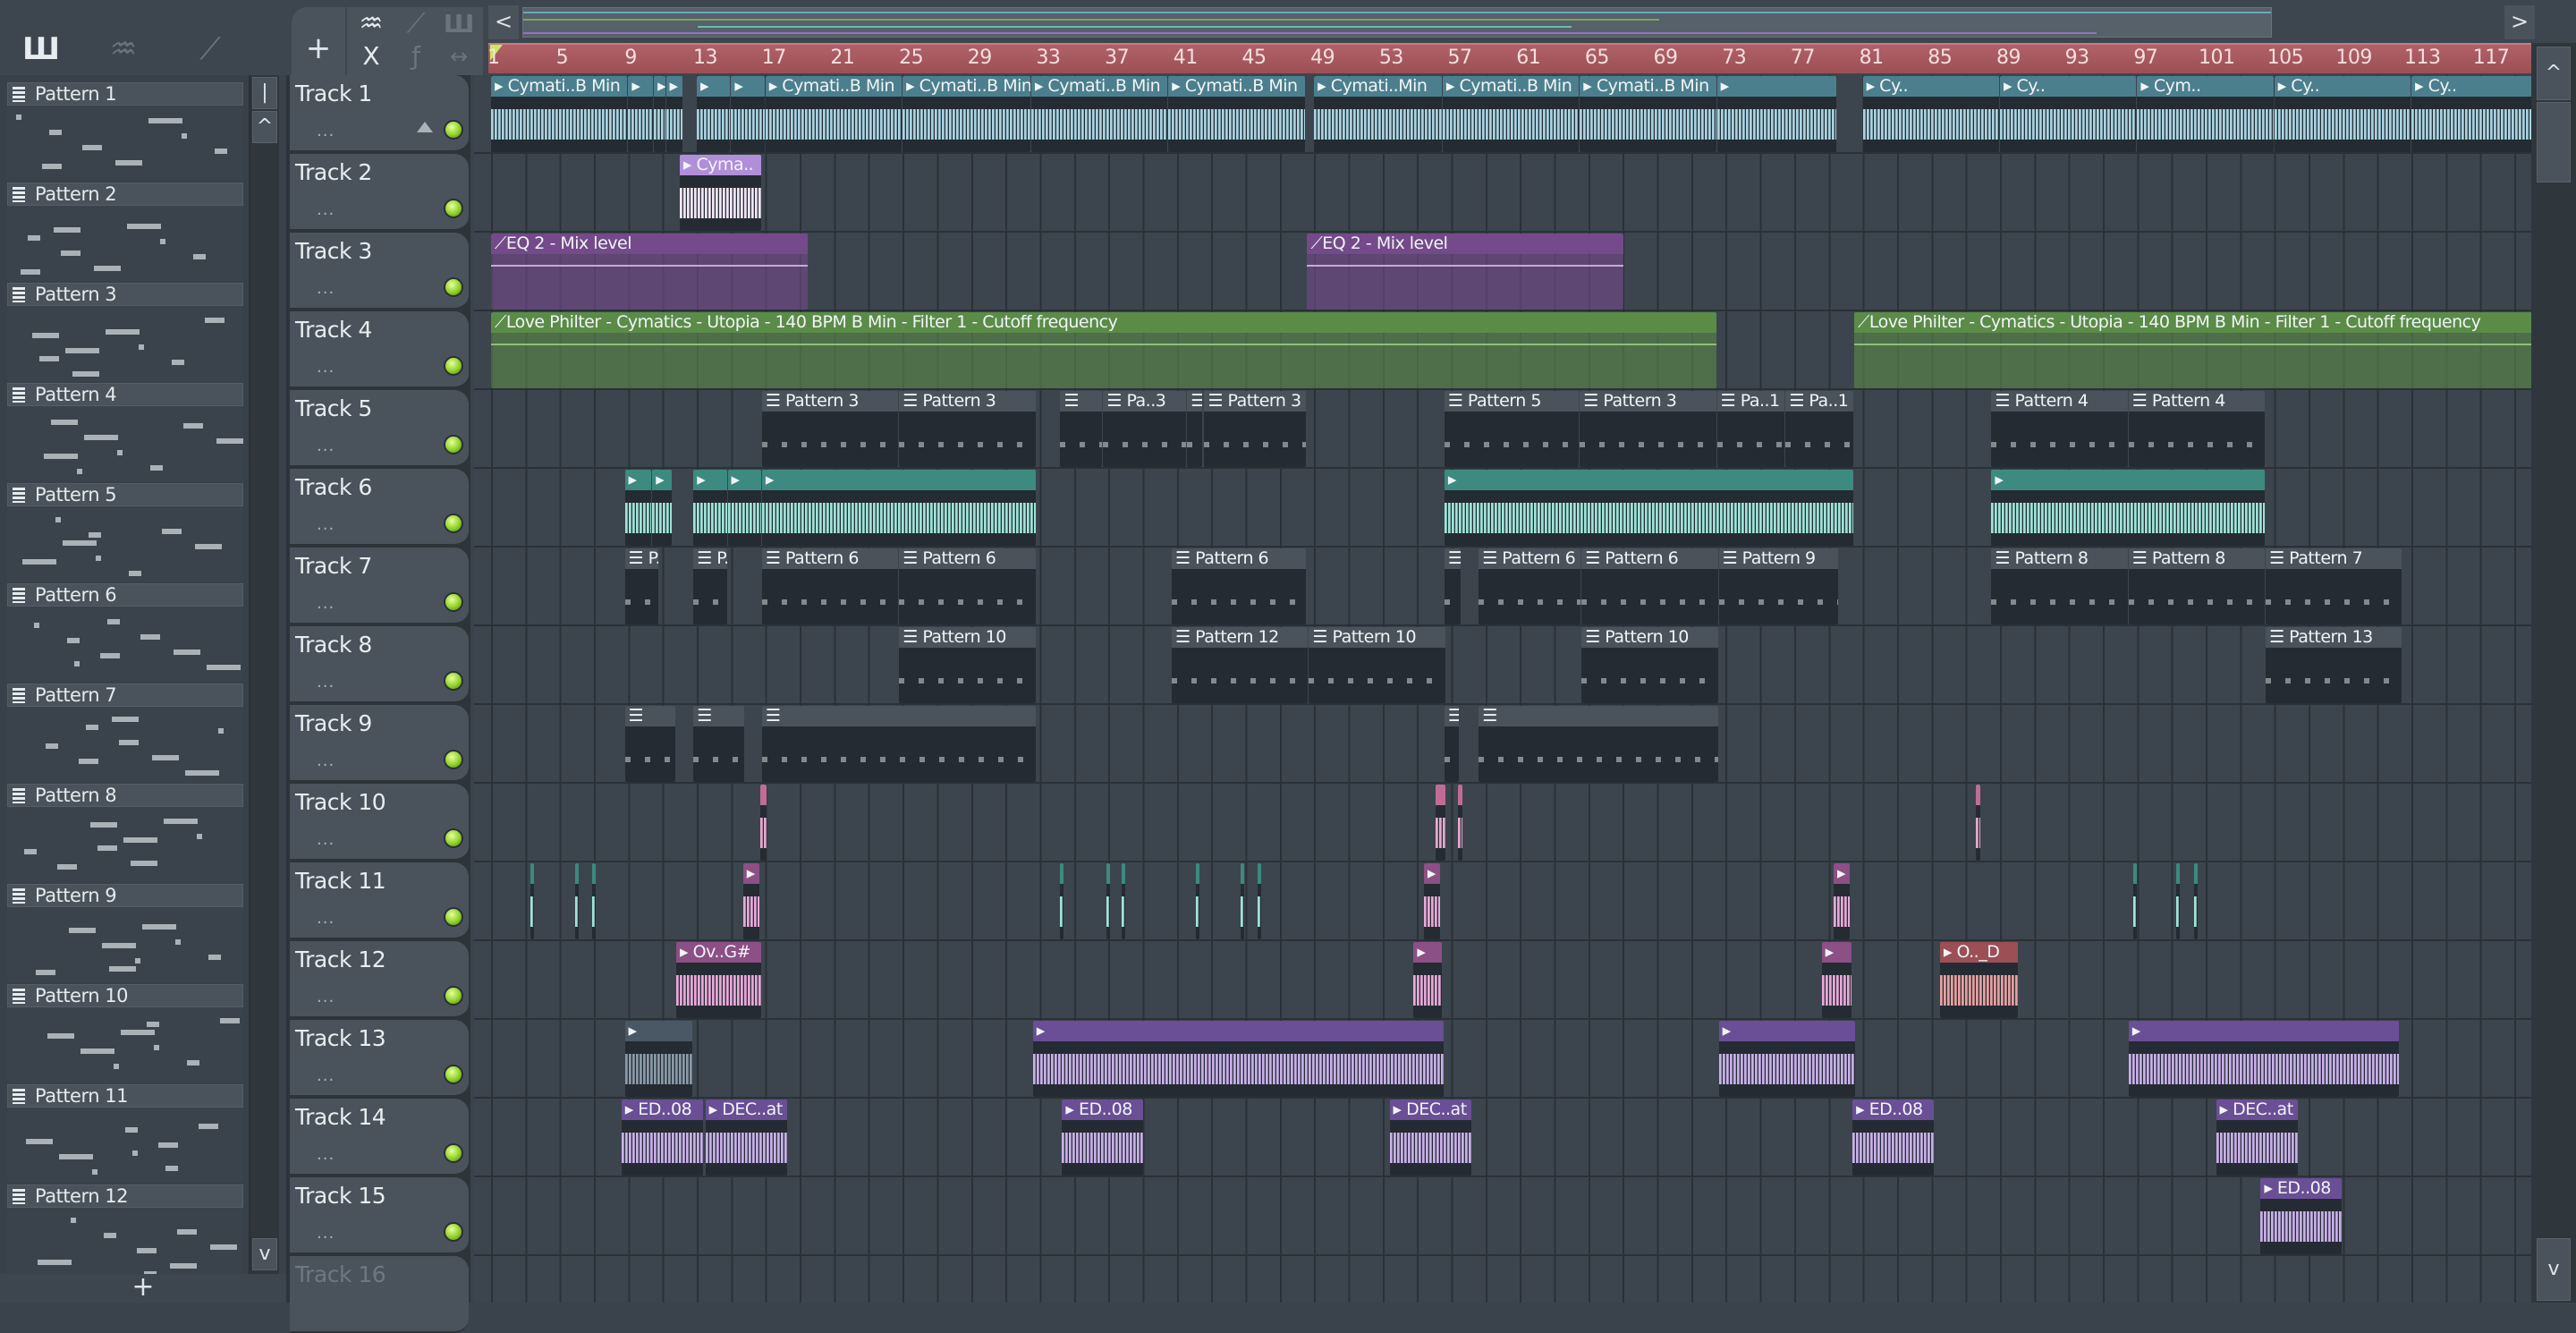 This screenshot has width=2576, height=1333. I want to click on piano-roll-icon: Ш, so click(41, 49).